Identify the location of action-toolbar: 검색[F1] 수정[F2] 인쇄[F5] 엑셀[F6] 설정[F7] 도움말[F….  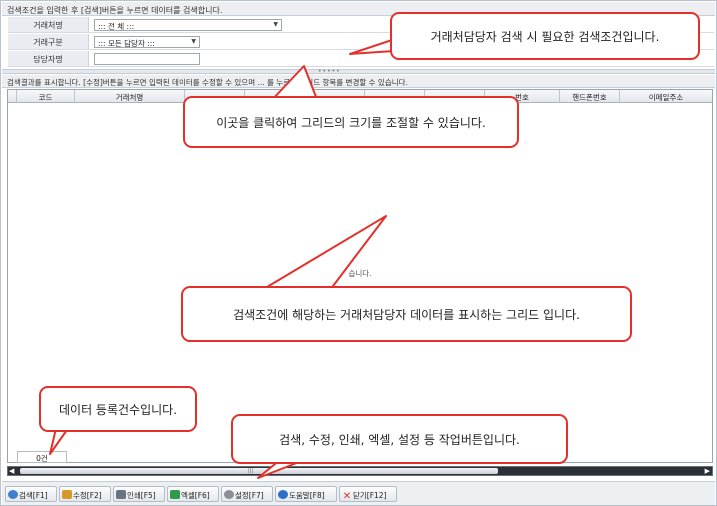
(358, 493).